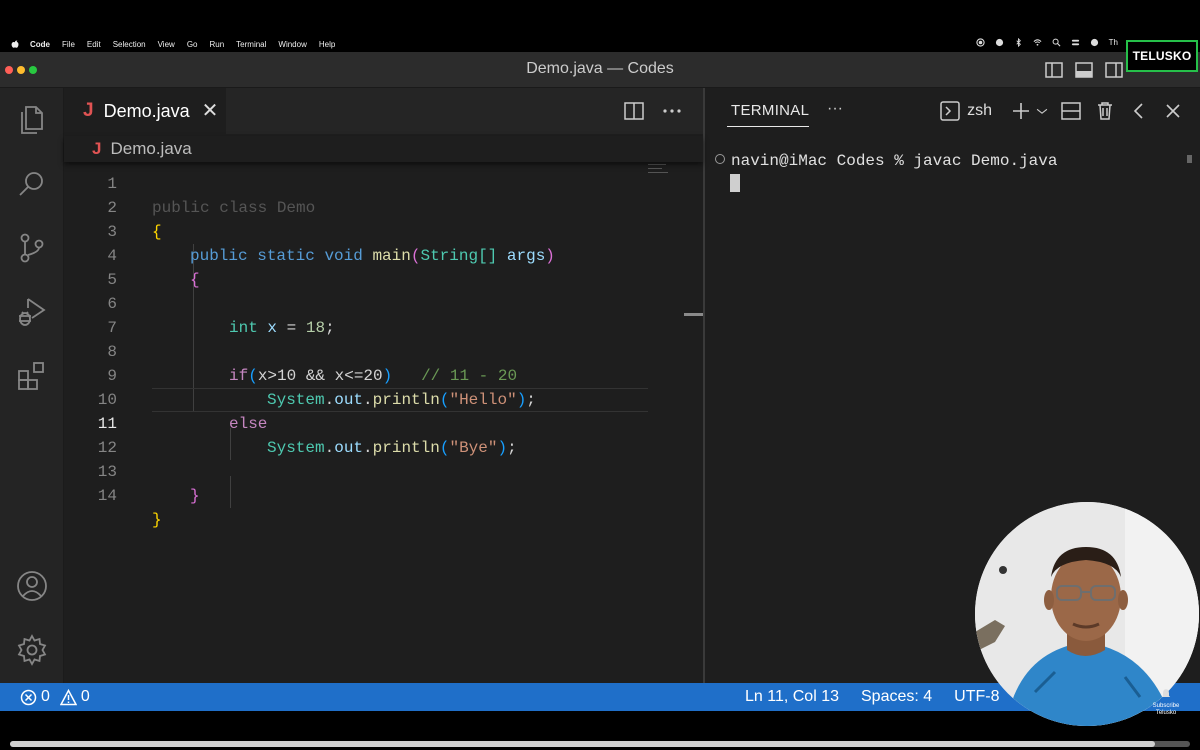  I want to click on run-debug-button, so click(32, 312).